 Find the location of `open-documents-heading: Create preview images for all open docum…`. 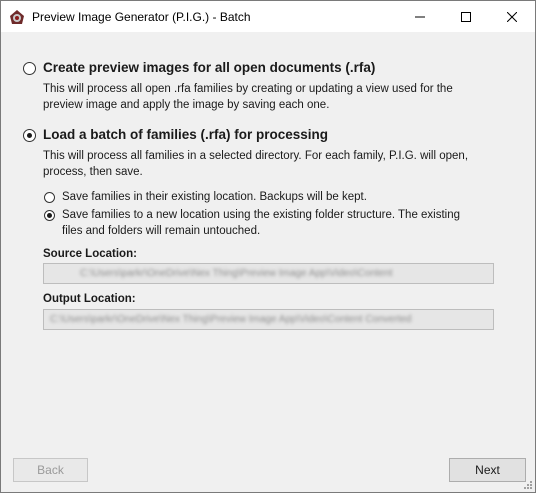

open-documents-heading: Create preview images for all open docum… is located at coordinates (209, 67).